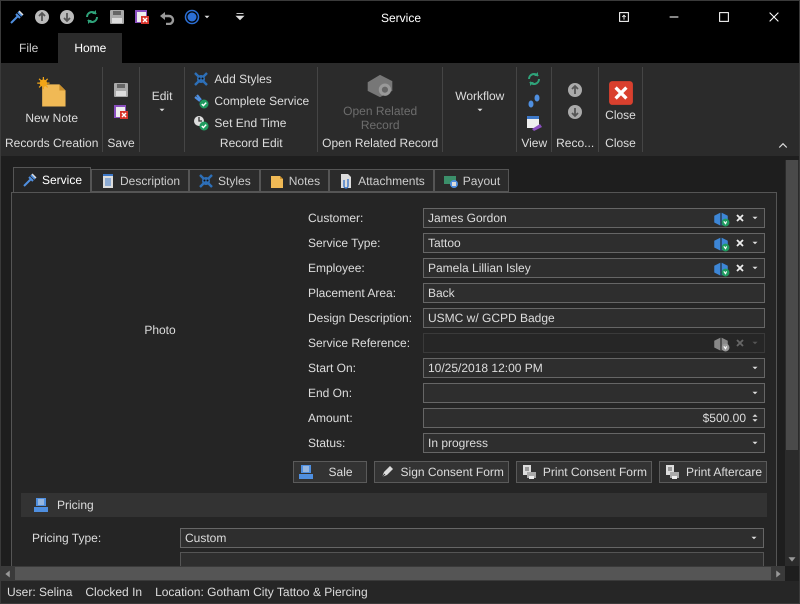 This screenshot has height=604, width=800. Describe the element at coordinates (479, 100) in the screenshot. I see `menu-button: Workflow` at that location.